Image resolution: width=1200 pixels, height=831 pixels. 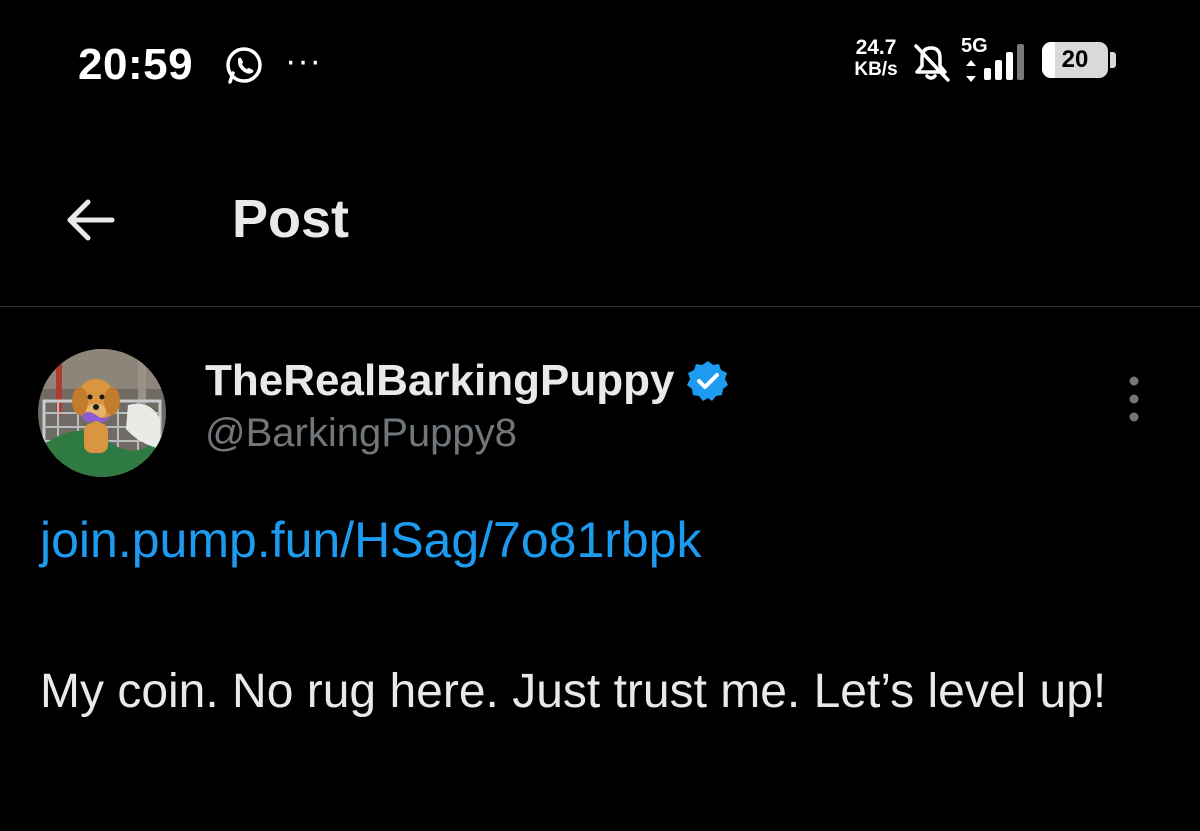 I want to click on avatar-puppy-photo, so click(x=102, y=413).